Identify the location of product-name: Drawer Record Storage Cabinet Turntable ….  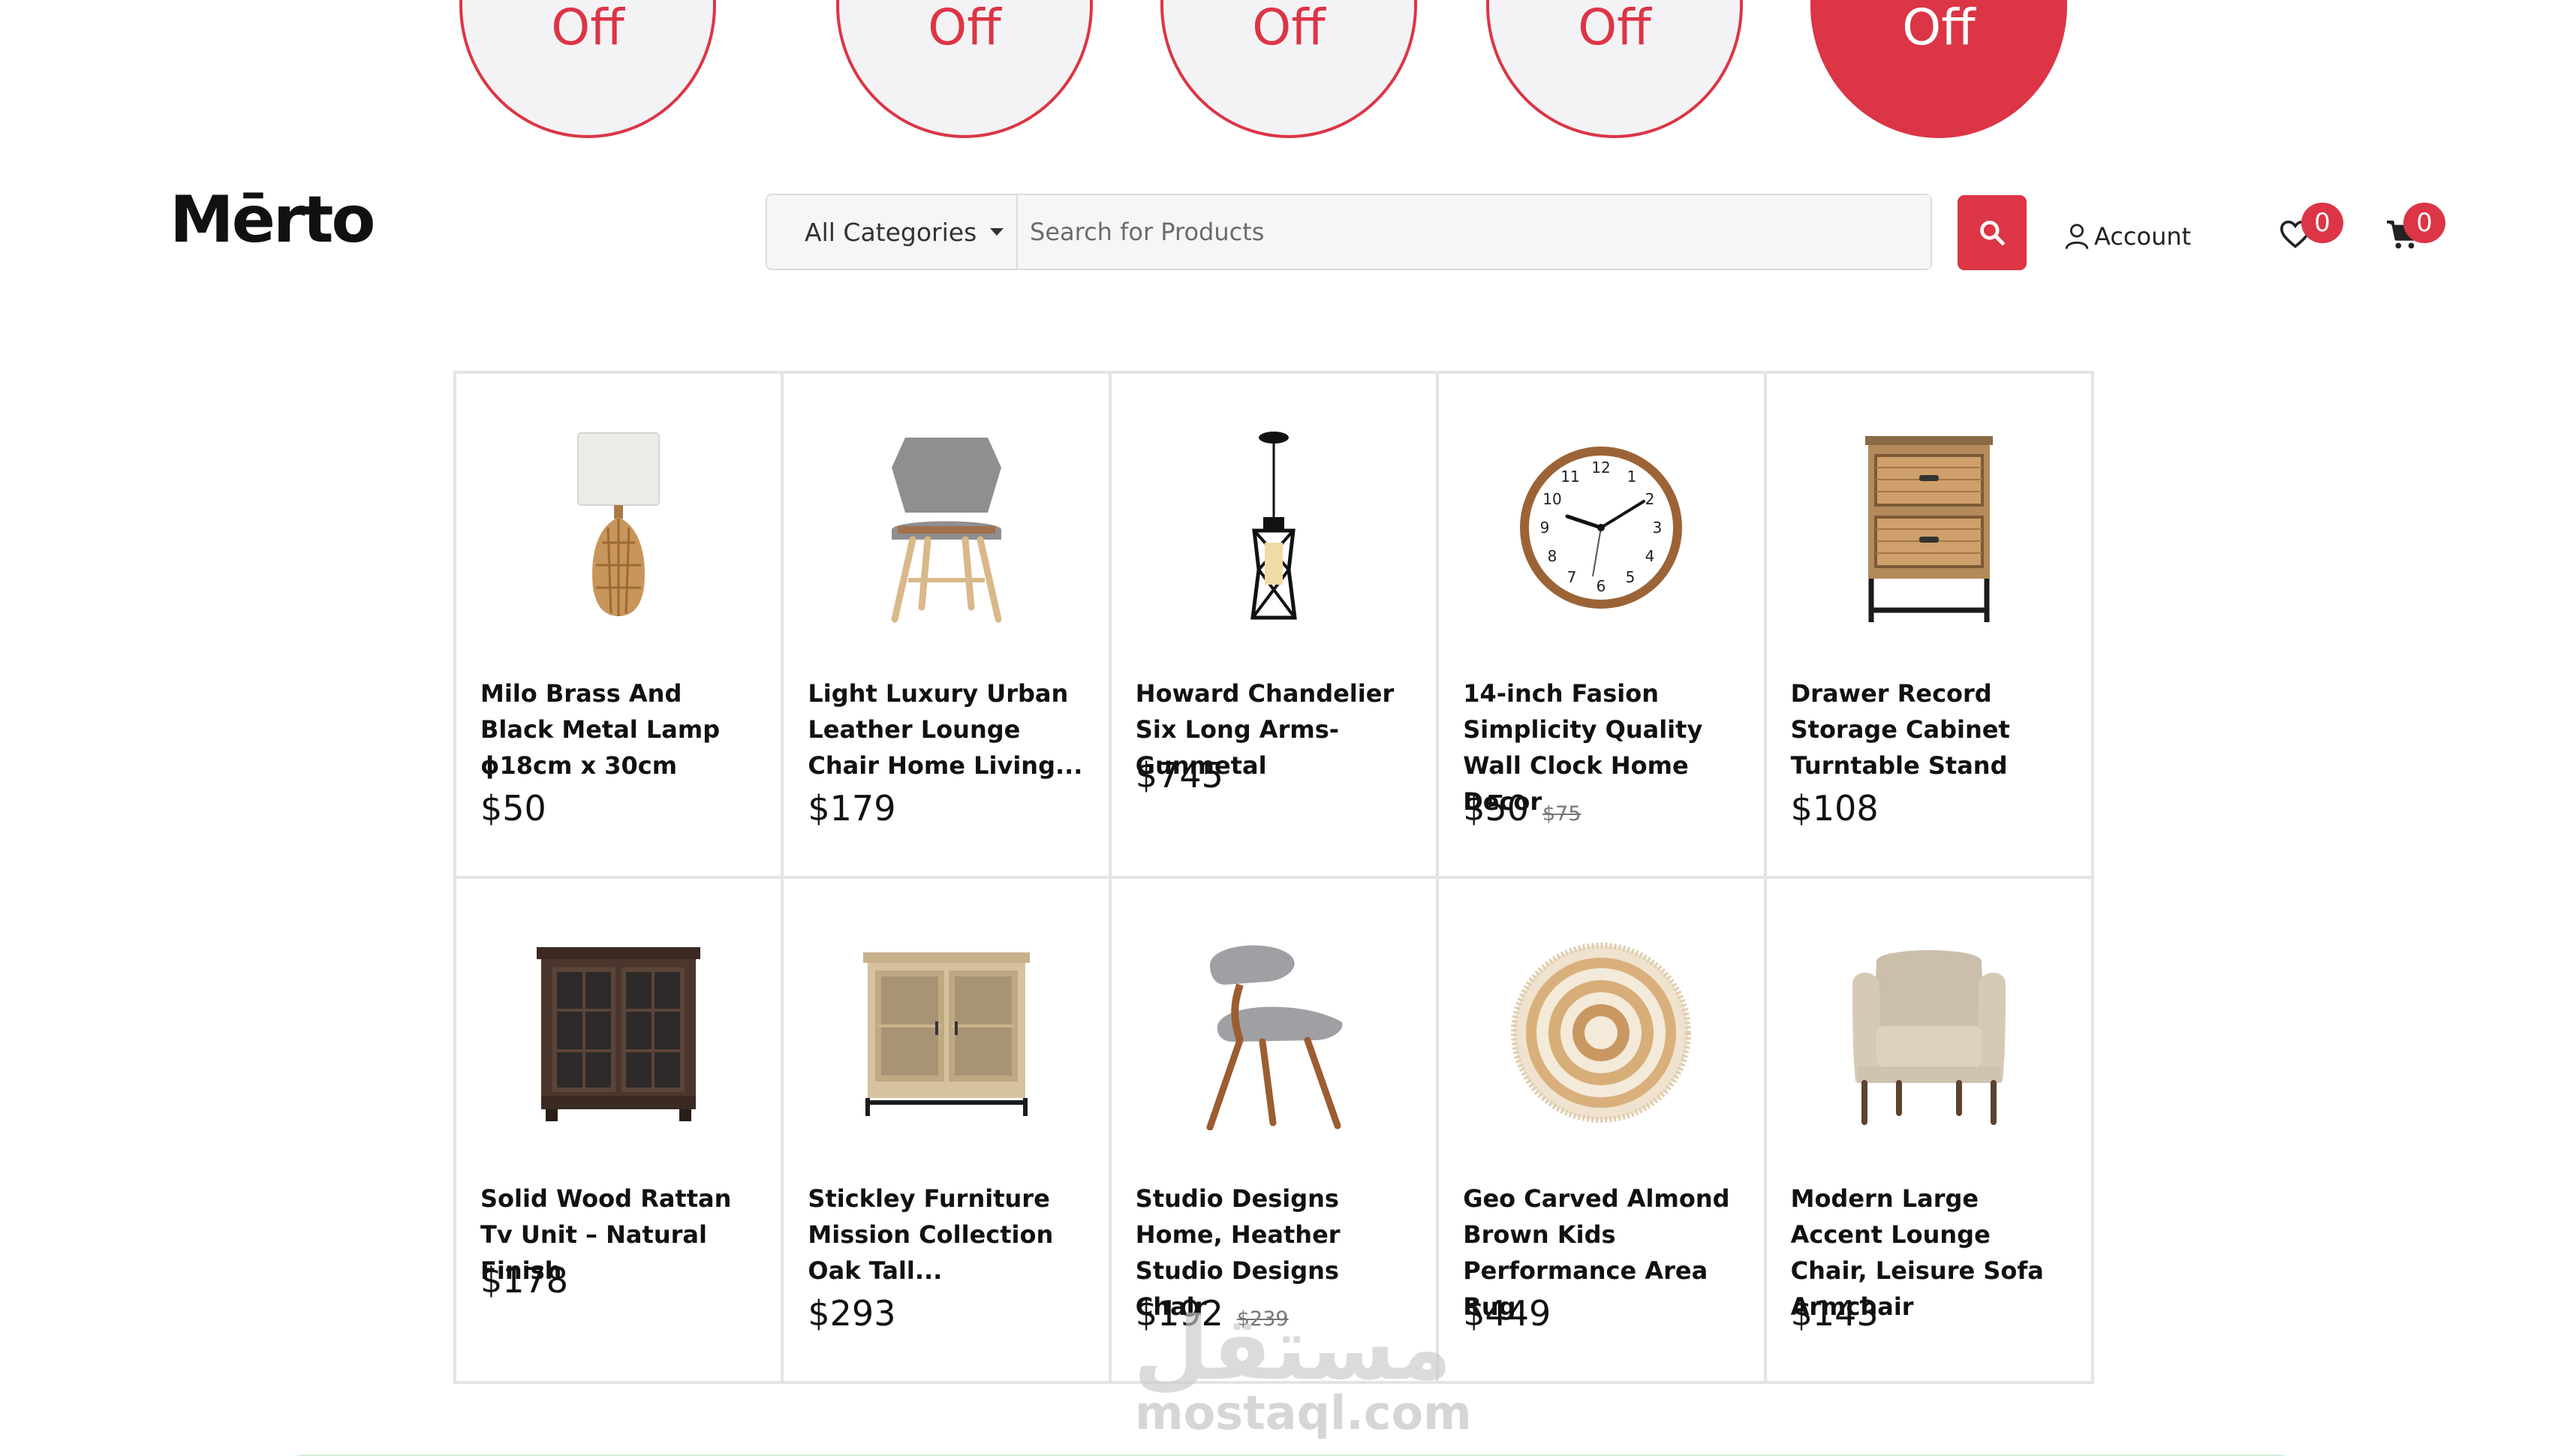
(1932, 729).